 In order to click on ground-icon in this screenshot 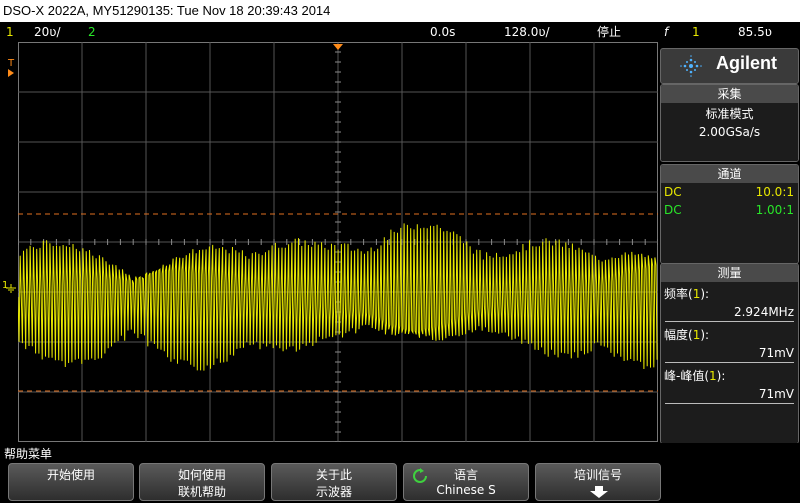, I will do `click(11, 288)`.